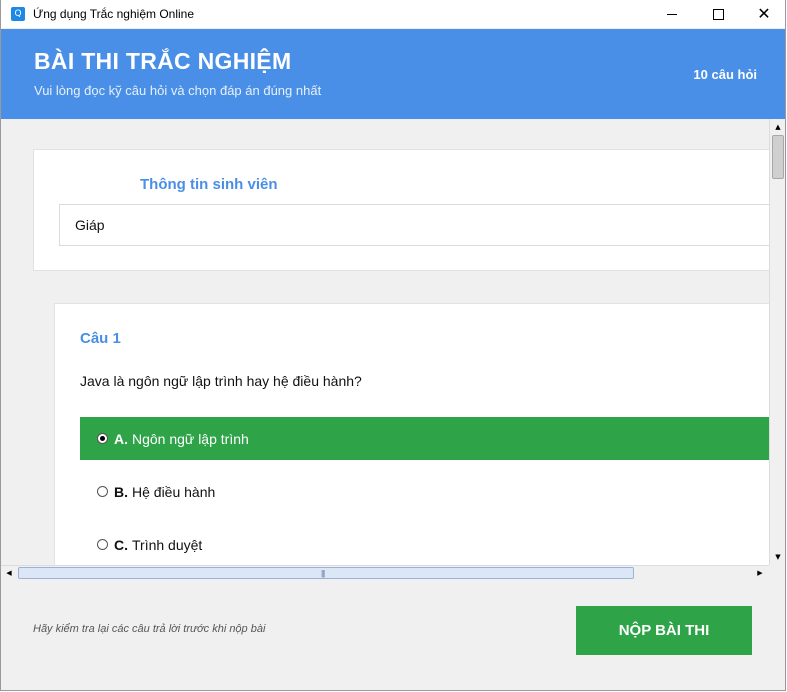 This screenshot has width=787, height=692. Describe the element at coordinates (100, 338) in the screenshot. I see `question-number: Câu 1` at that location.